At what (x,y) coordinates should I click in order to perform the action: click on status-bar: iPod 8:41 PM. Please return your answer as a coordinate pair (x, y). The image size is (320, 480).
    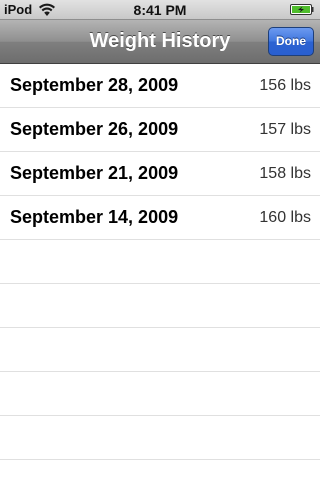
    Looking at the image, I should click on (160, 10).